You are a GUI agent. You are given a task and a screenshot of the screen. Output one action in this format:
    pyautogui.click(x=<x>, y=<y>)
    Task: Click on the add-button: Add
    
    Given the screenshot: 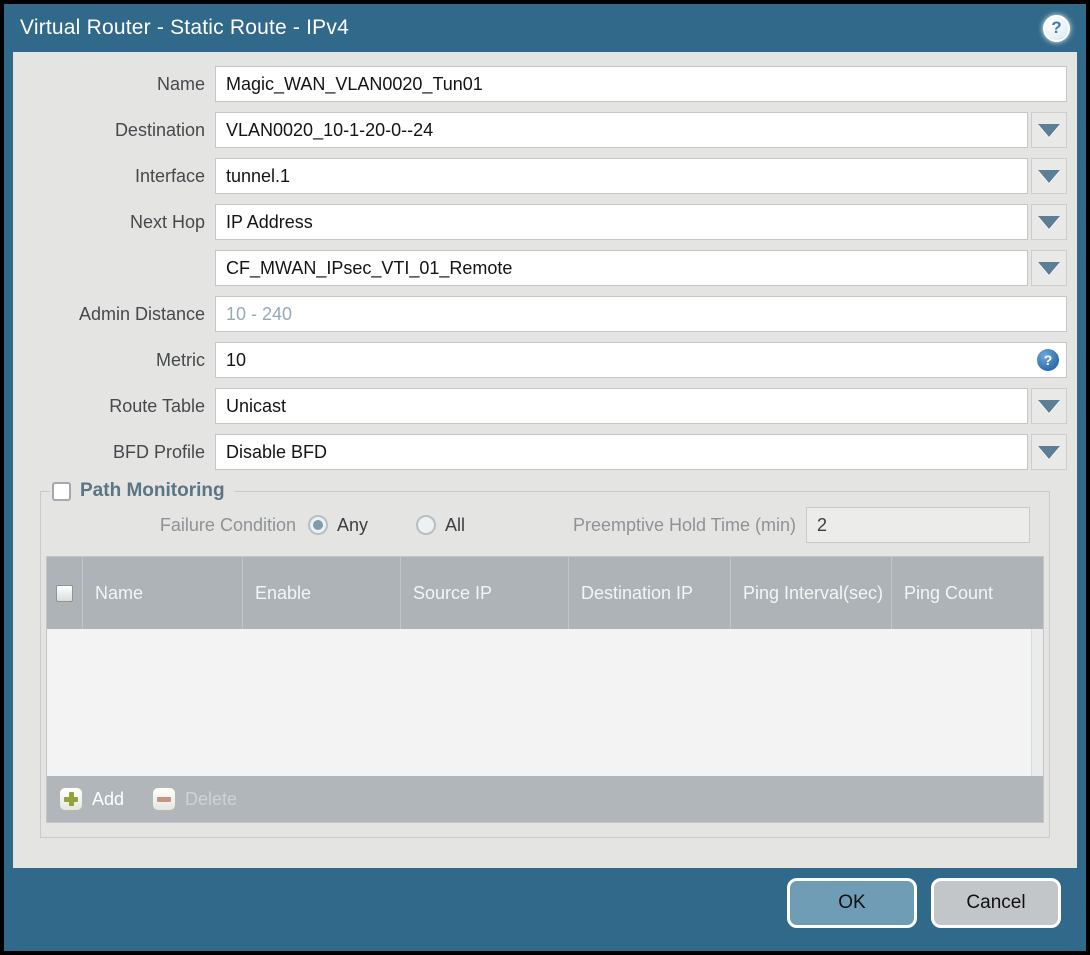 What is the action you would take?
    pyautogui.click(x=91, y=799)
    